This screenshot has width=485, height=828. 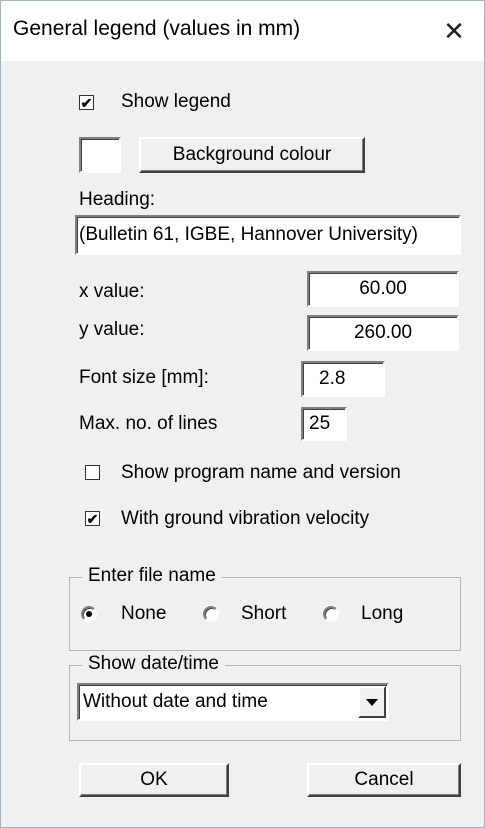 What do you see at coordinates (112, 329) in the screenshot?
I see `y-value-label: y value:` at bounding box center [112, 329].